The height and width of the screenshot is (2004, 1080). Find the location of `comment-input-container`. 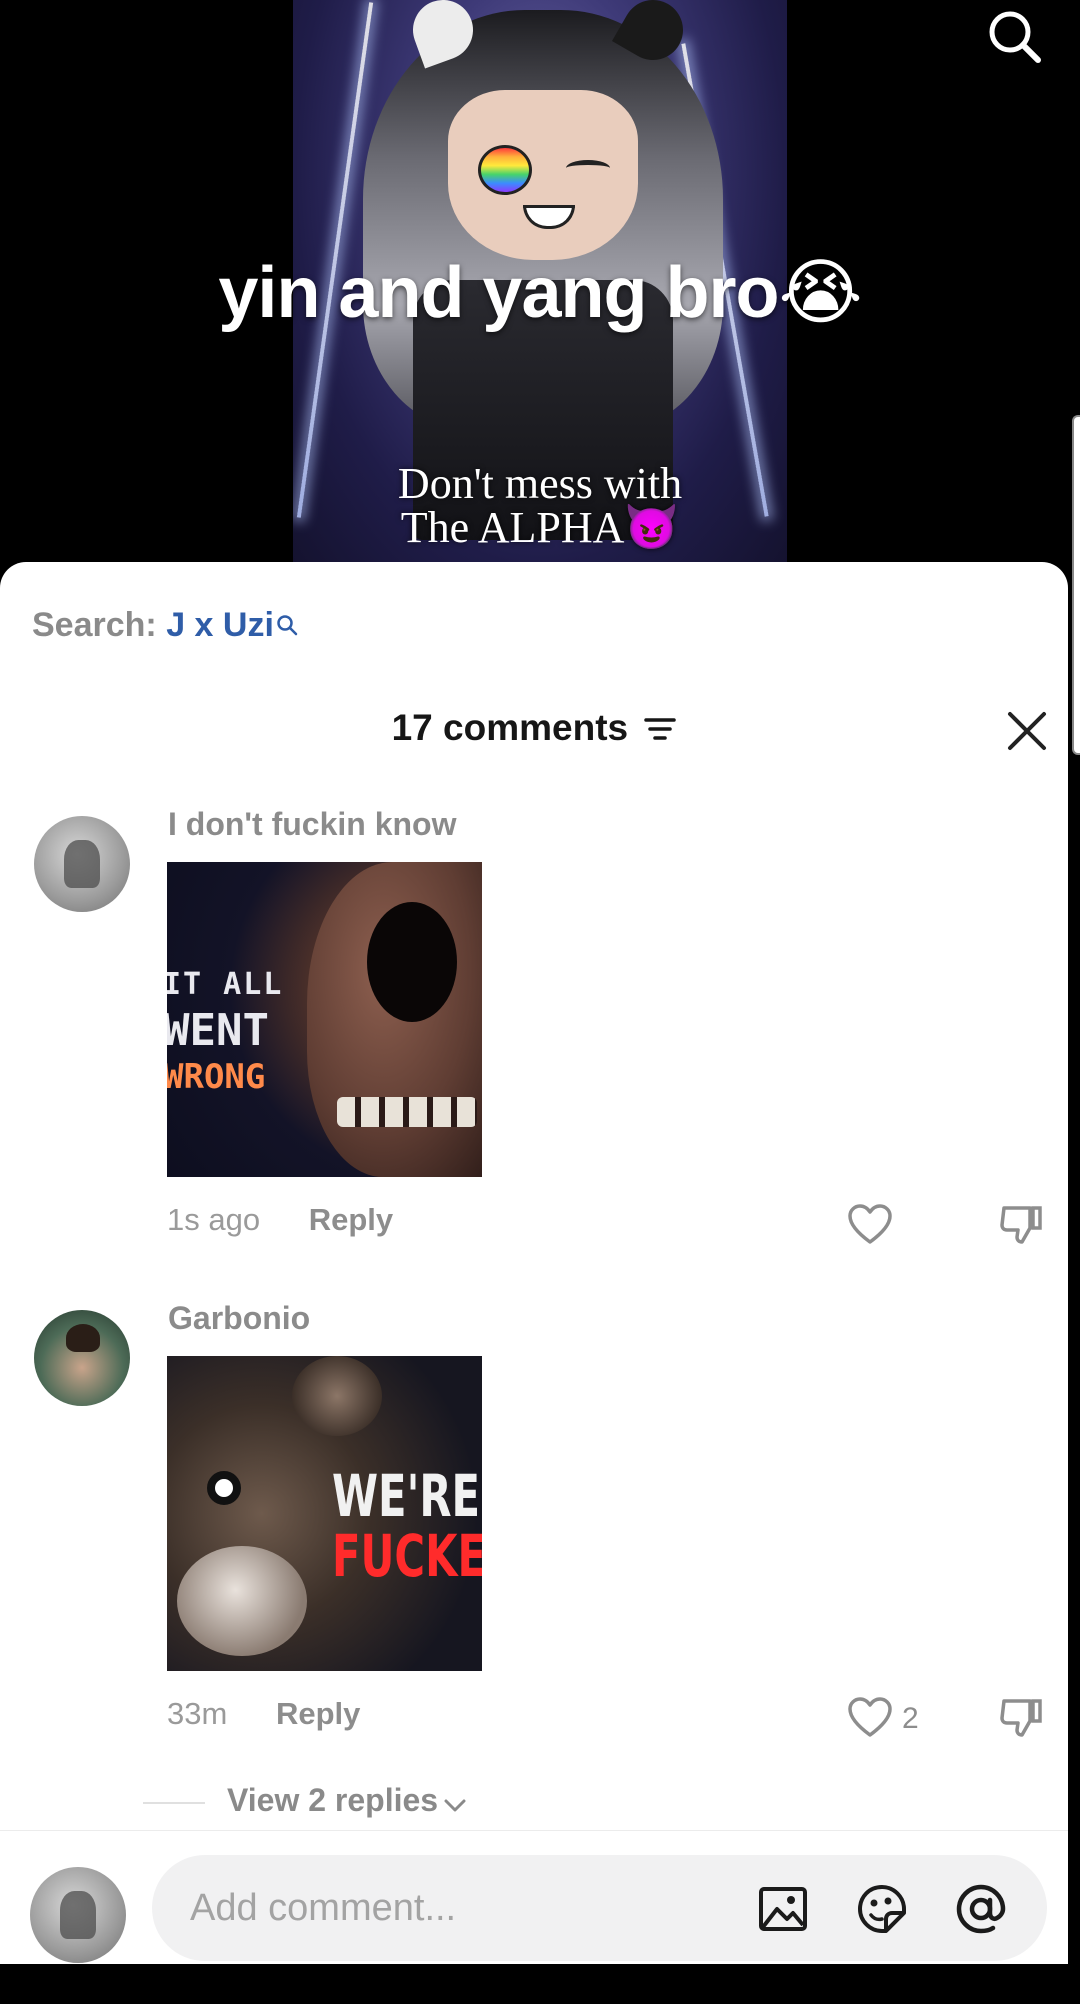

comment-input-container is located at coordinates (599, 1908).